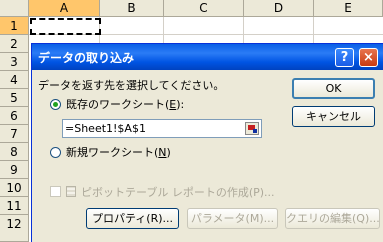 Image resolution: width=383 pixels, height=242 pixels. What do you see at coordinates (118, 152) in the screenshot?
I see `new-sheet-label: 新規ワークシート(N)` at bounding box center [118, 152].